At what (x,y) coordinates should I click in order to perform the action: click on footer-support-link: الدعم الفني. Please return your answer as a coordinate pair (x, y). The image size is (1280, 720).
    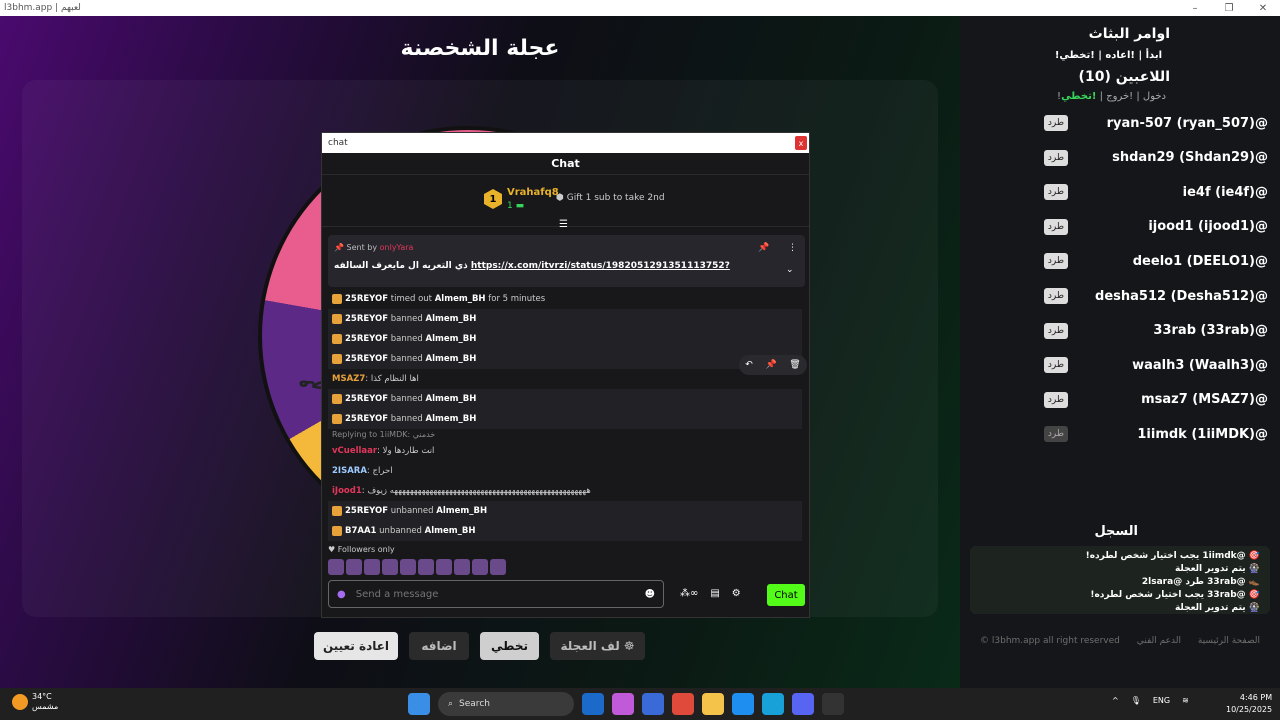
    Looking at the image, I should click on (1159, 641).